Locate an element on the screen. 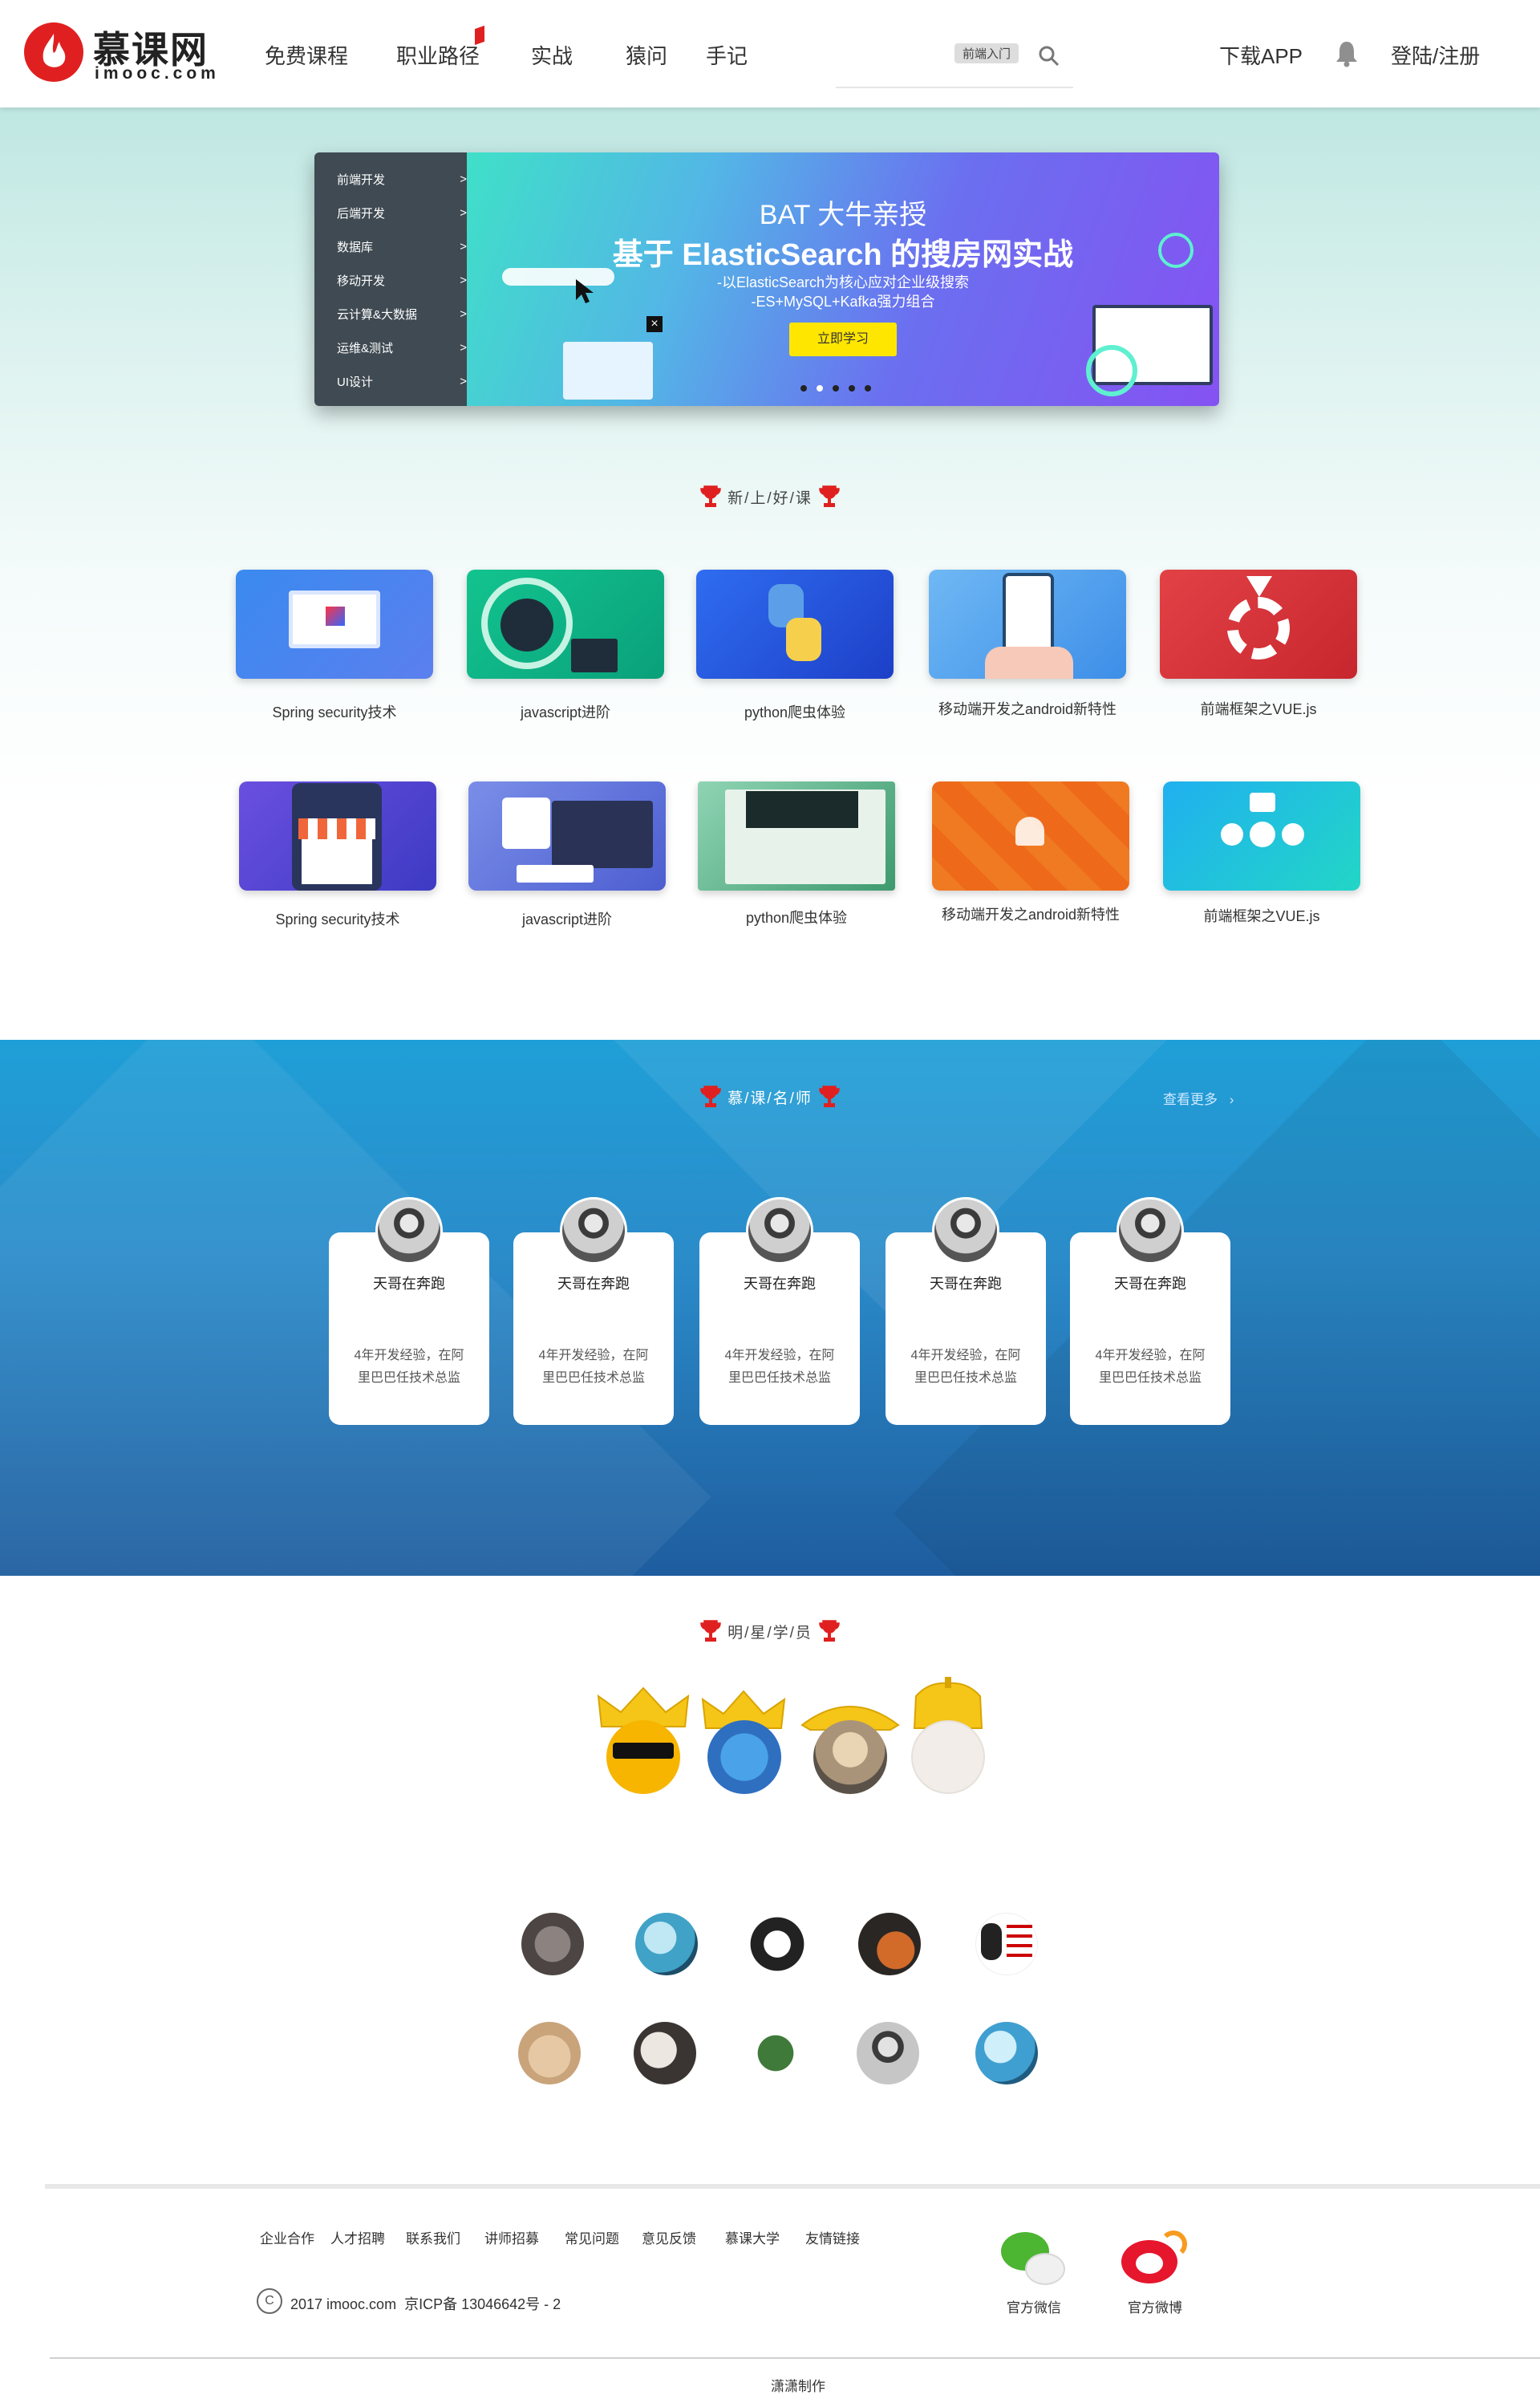 The image size is (1540, 2407). footer-top-divider is located at coordinates (792, 2186).